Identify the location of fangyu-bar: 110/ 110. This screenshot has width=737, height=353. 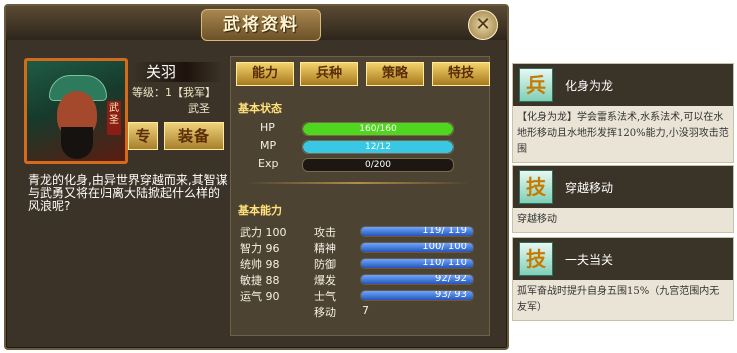
(417, 263).